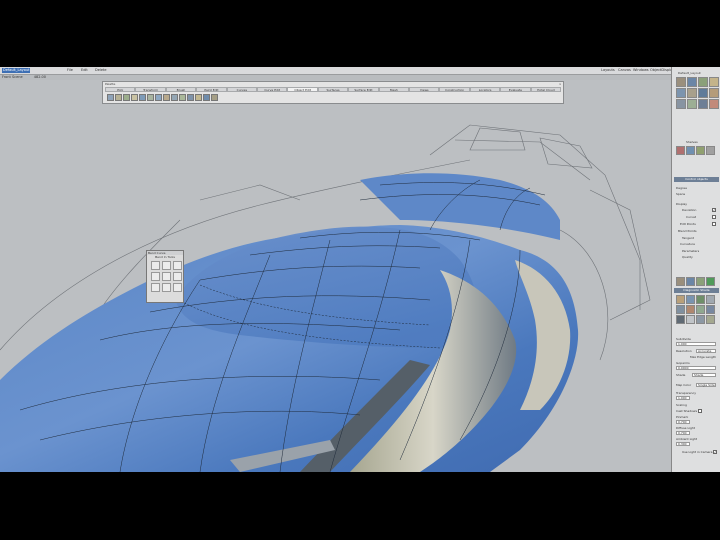  Describe the element at coordinates (715, 452) in the screenshot. I see `use-light-checkbox: ✓` at that location.